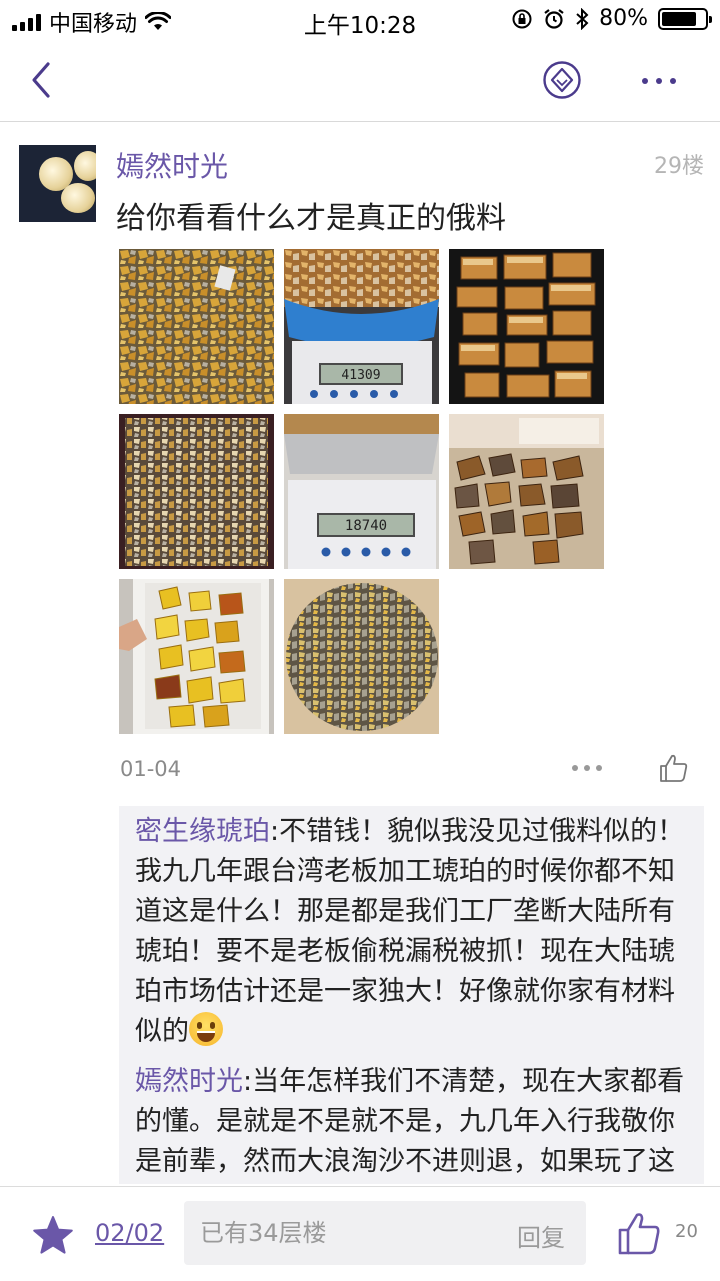 The width and height of the screenshot is (720, 1281). I want to click on nav-bar, so click(360, 81).